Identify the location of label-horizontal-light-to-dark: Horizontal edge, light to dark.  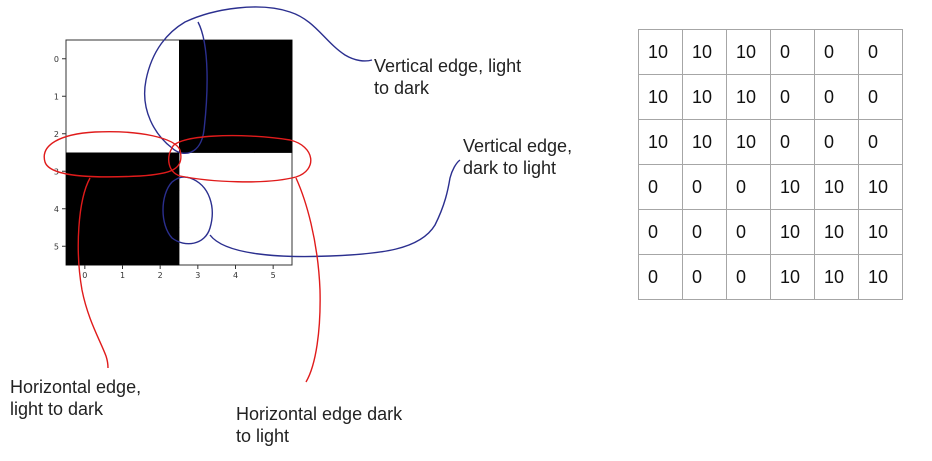
(75, 398).